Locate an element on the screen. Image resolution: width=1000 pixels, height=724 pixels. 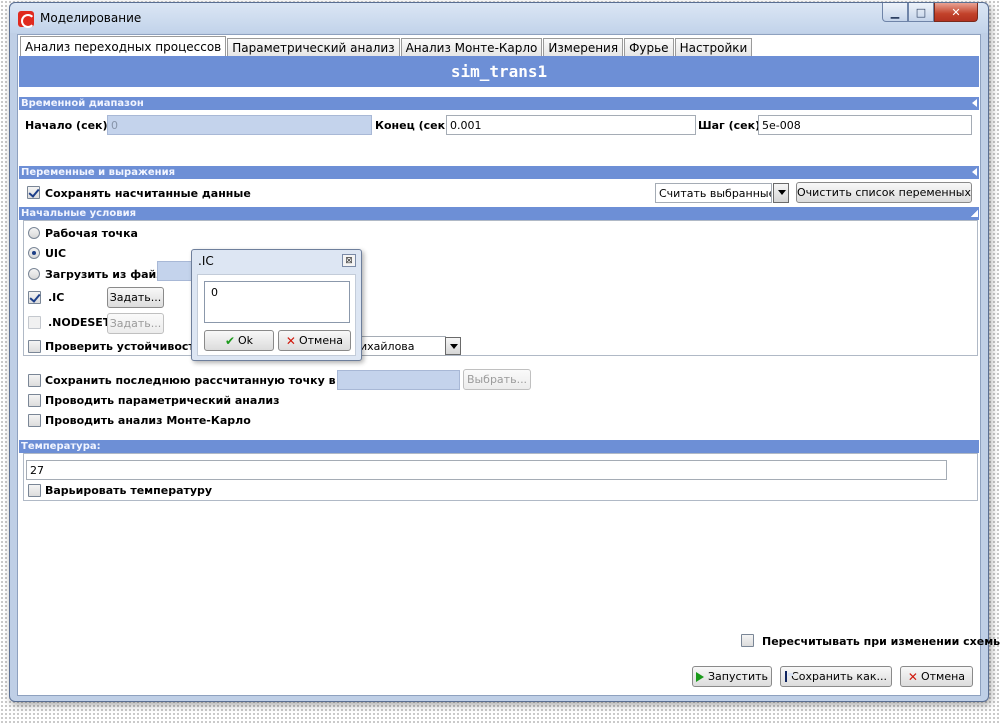
dialog-cancel-button: ✕ Отмена is located at coordinates (314, 340).